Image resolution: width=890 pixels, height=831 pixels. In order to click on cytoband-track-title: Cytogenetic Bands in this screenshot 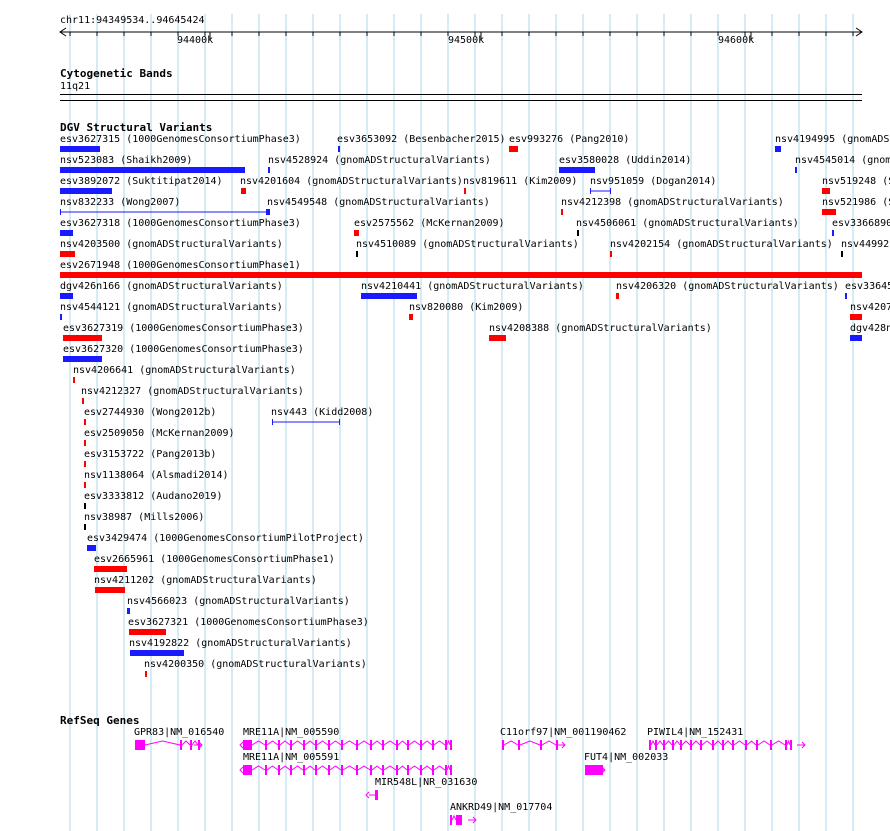, I will do `click(116, 73)`.